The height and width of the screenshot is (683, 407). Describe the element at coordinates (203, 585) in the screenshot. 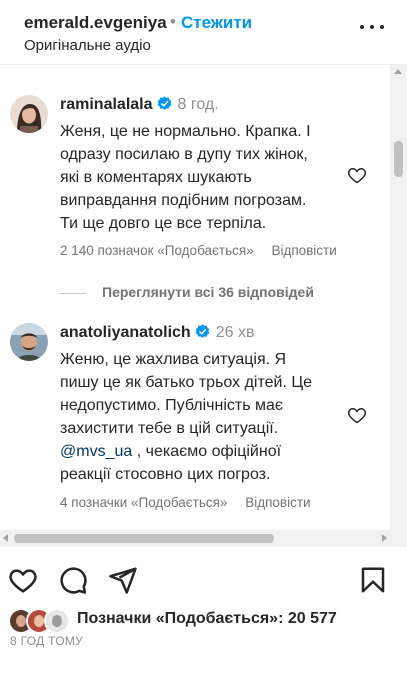

I see `post-actions` at that location.